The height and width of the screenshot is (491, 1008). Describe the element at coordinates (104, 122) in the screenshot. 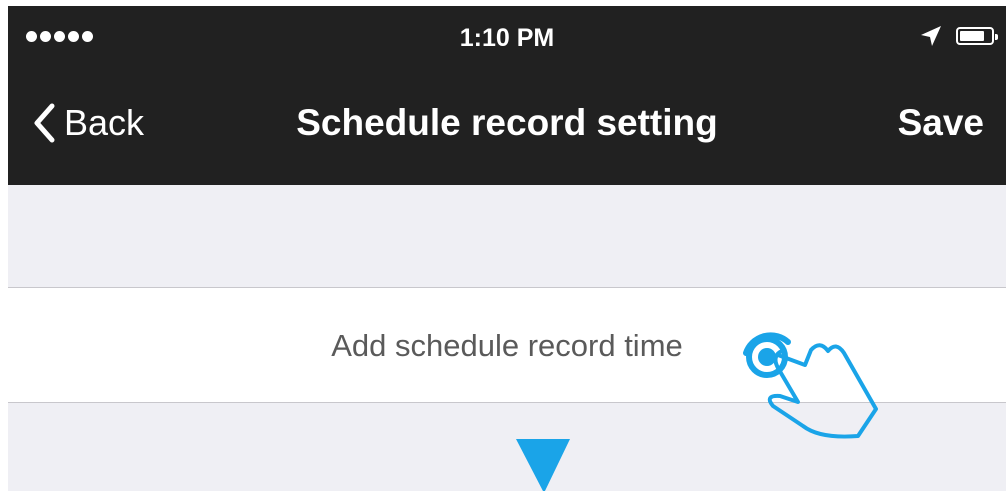

I see `back-label: Back` at that location.